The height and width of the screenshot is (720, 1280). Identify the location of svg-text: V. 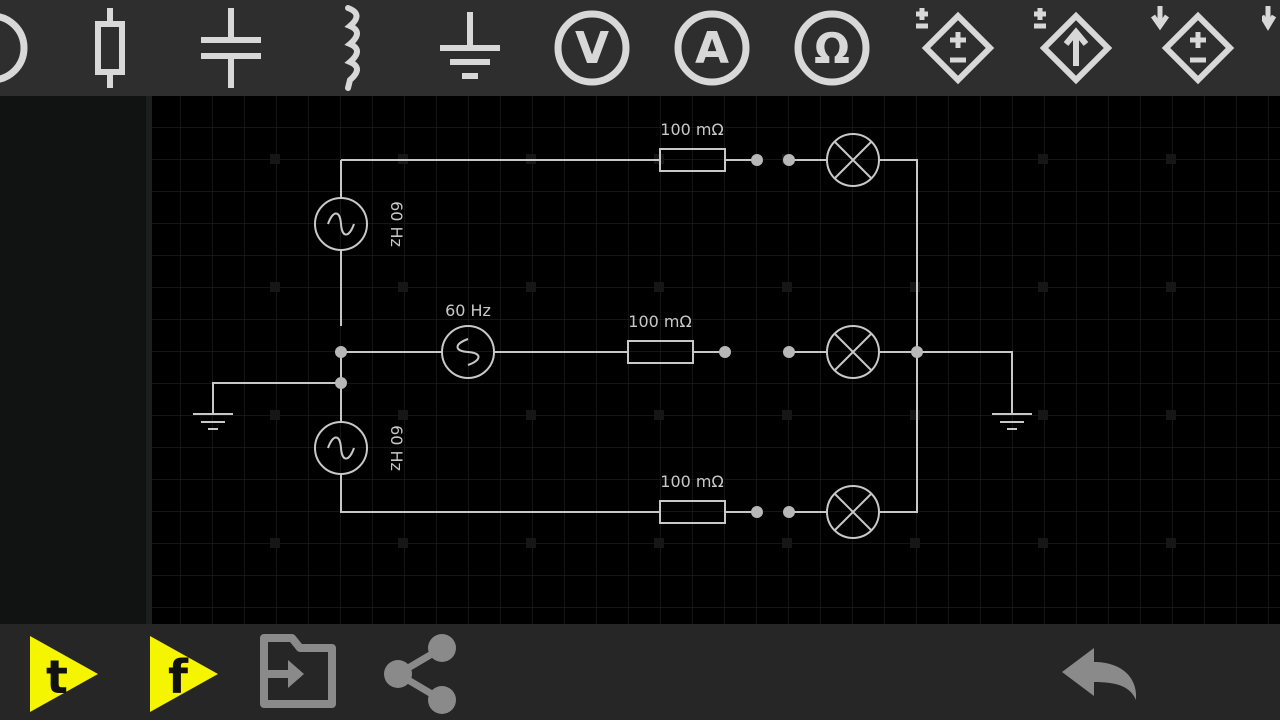
(592, 48).